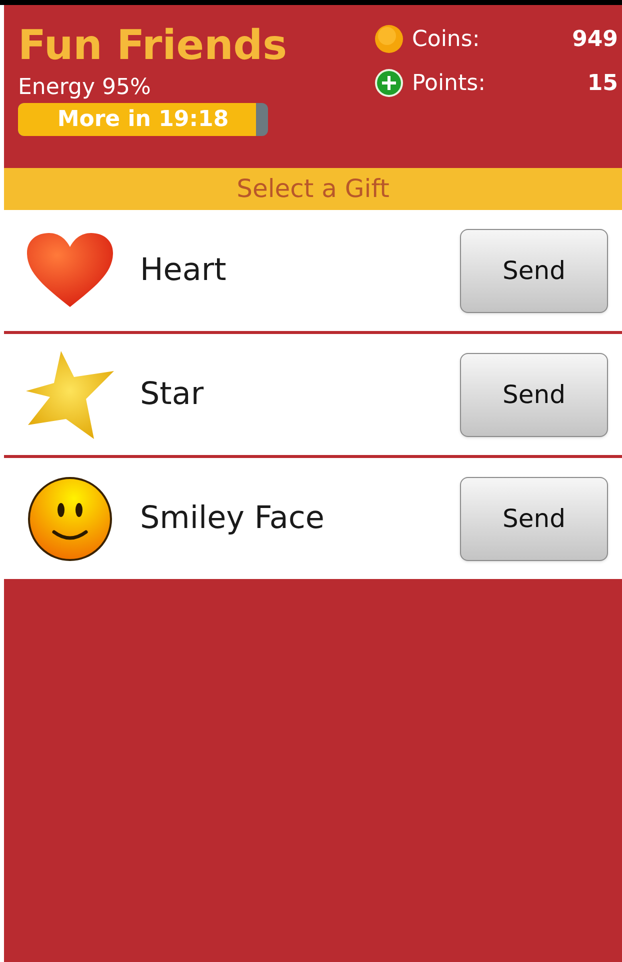  What do you see at coordinates (70, 394) in the screenshot?
I see `star-icon` at bounding box center [70, 394].